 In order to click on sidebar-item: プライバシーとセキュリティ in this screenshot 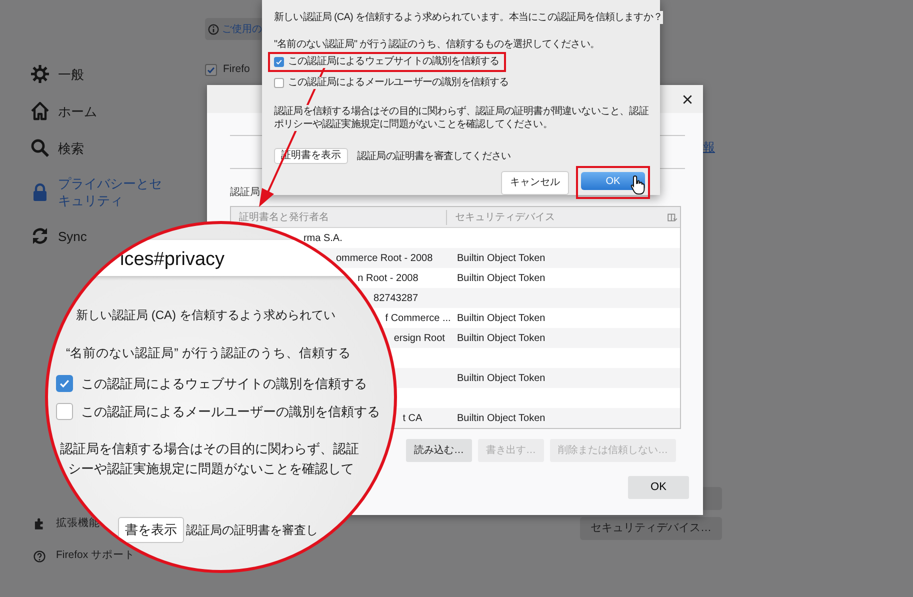, I will do `click(97, 192)`.